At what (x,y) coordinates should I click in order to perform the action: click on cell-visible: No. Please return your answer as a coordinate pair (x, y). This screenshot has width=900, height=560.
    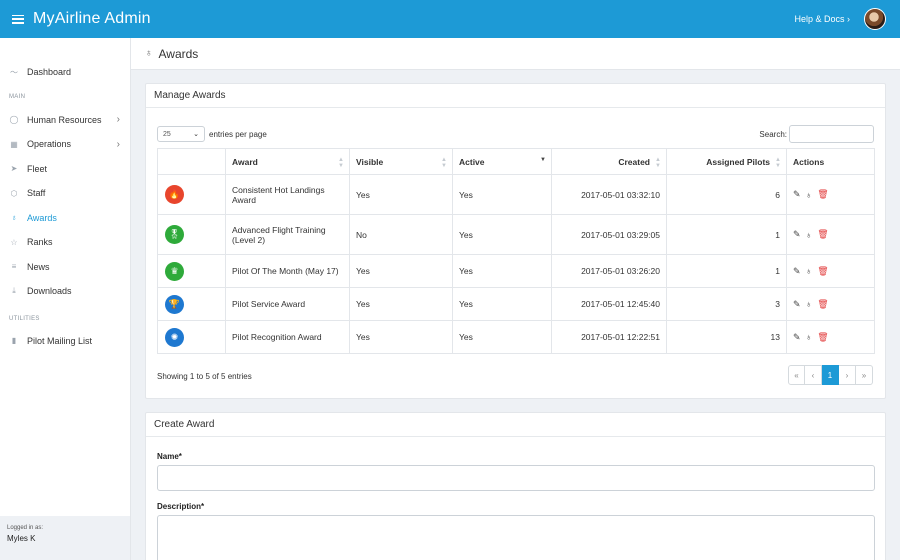
    Looking at the image, I should click on (401, 234).